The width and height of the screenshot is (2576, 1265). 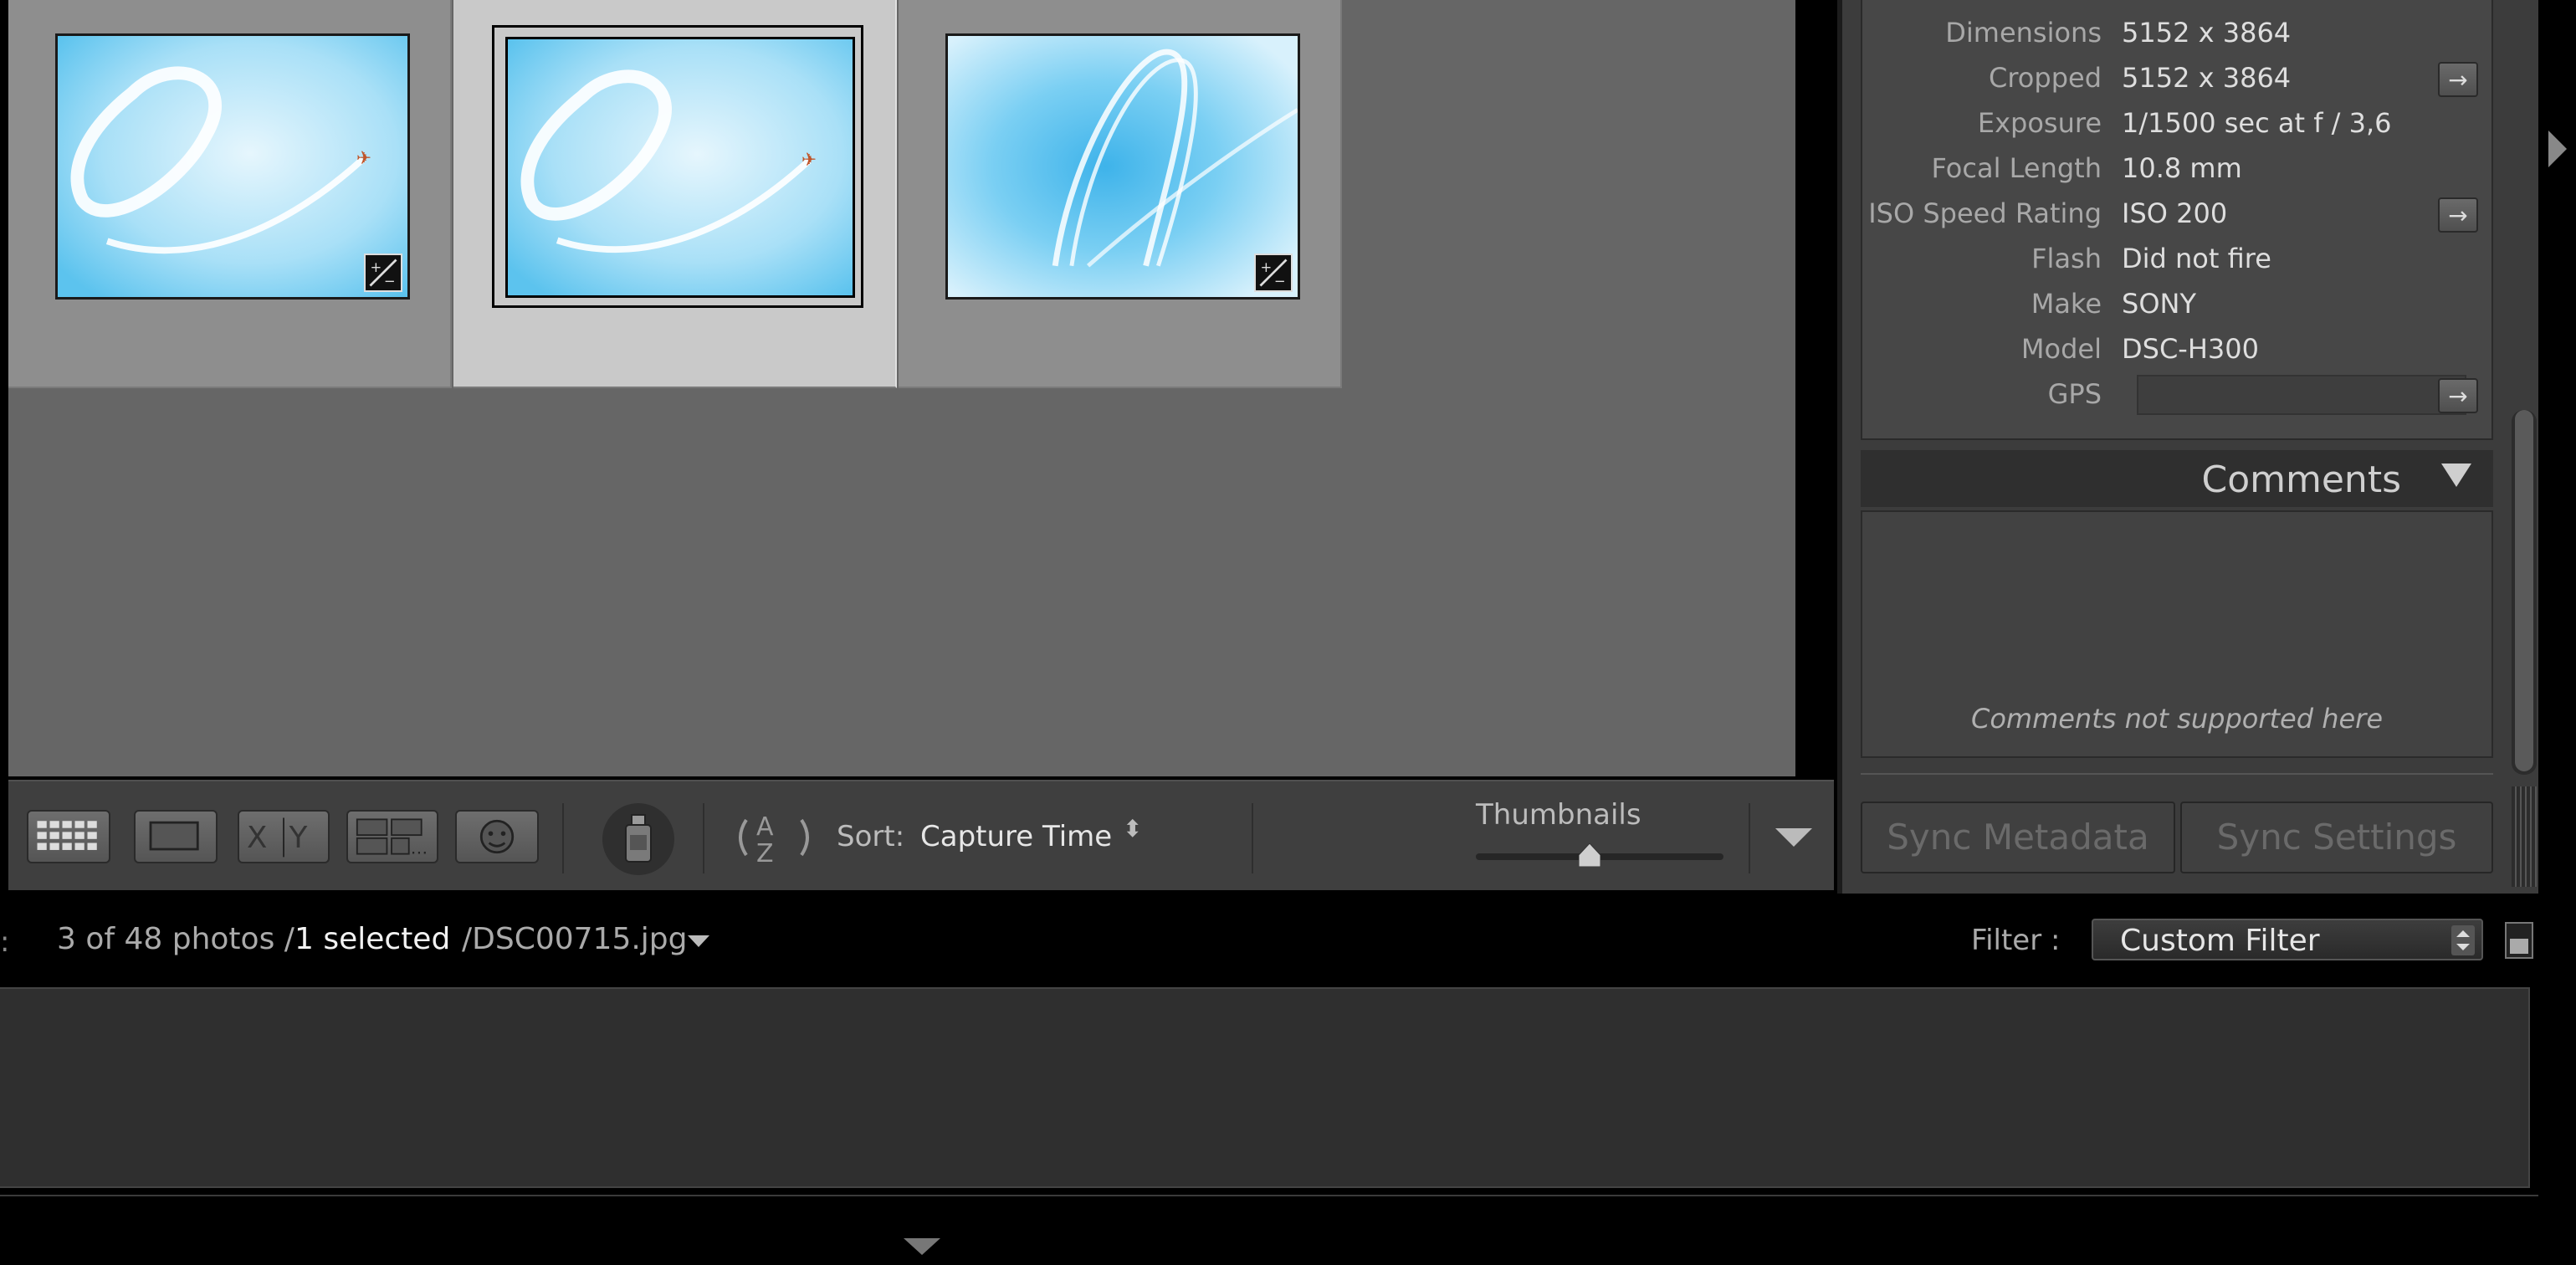 What do you see at coordinates (2220, 941) in the screenshot?
I see `filter-select-value: Custom Filter` at bounding box center [2220, 941].